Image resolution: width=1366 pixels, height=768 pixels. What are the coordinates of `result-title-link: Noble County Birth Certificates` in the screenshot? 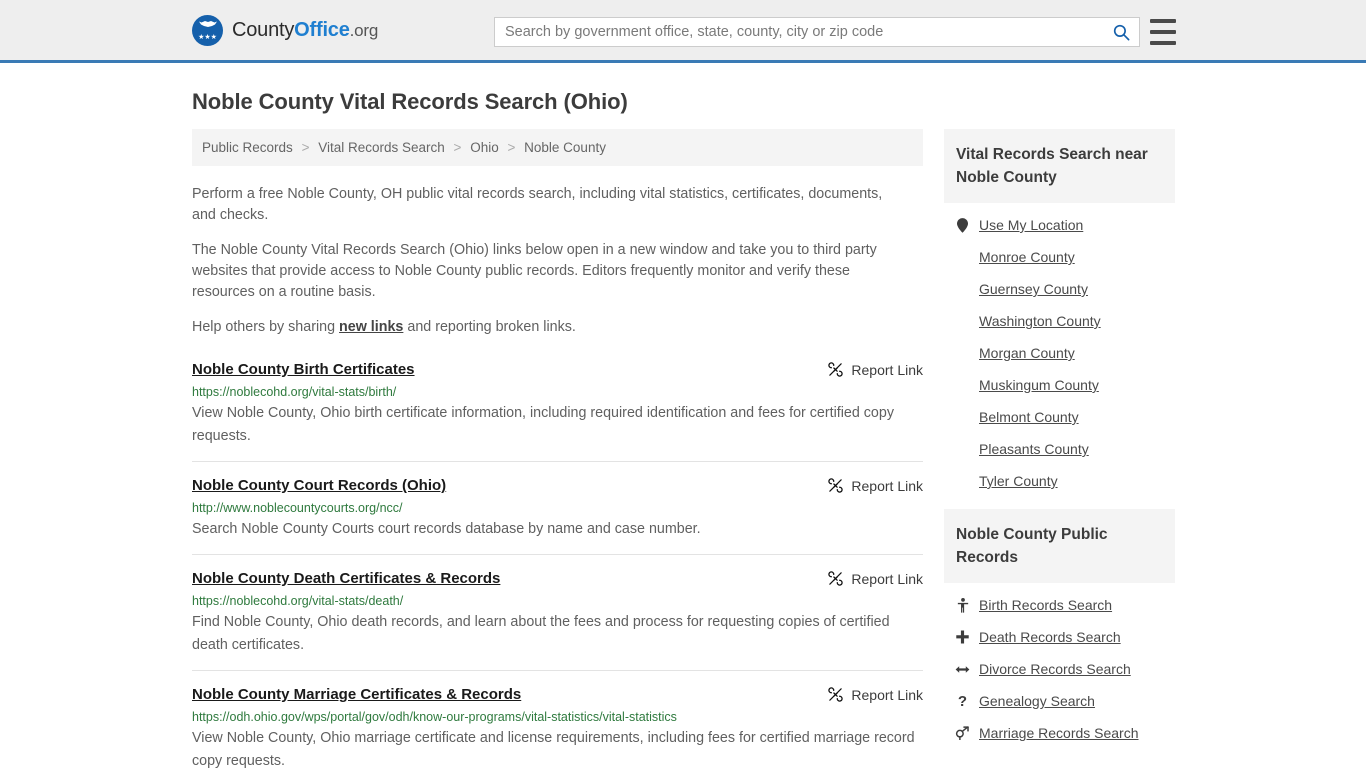 It's located at (303, 369).